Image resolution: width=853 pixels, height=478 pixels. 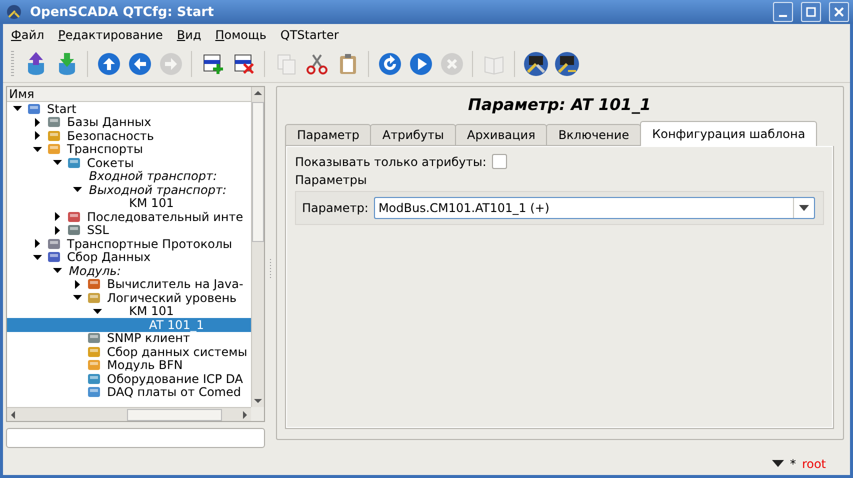 I want to click on add-item-icon, so click(x=212, y=64).